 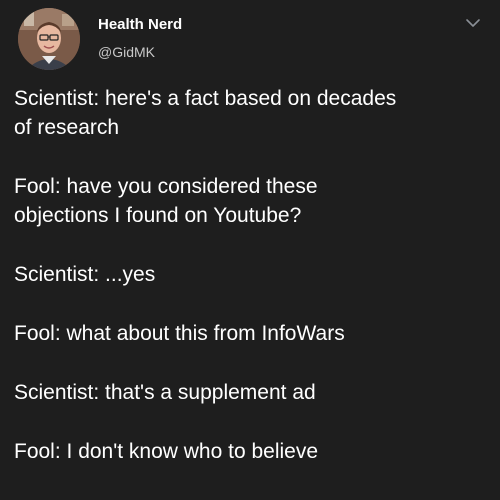 What do you see at coordinates (250, 274) in the screenshot?
I see `paragraph: Scientist: ...yes` at bounding box center [250, 274].